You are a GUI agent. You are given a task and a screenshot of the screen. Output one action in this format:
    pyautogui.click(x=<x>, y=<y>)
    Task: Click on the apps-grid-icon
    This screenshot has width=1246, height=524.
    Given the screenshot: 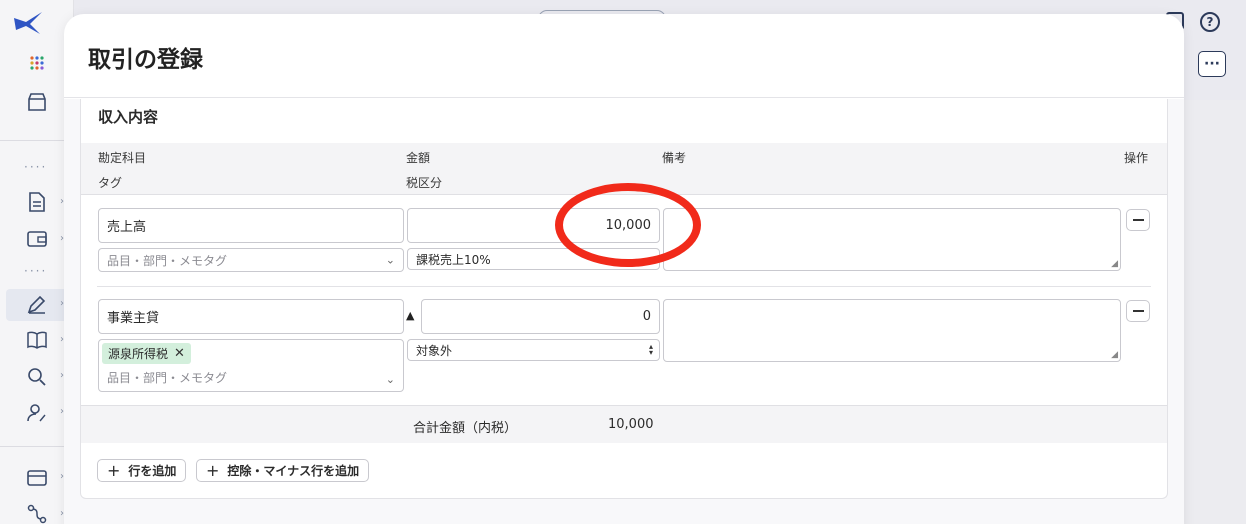 What is the action you would take?
    pyautogui.click(x=37, y=63)
    